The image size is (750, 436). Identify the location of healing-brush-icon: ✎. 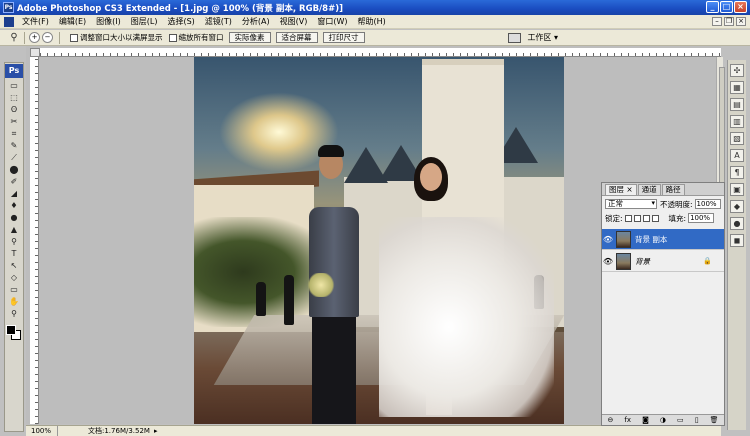
(14, 145).